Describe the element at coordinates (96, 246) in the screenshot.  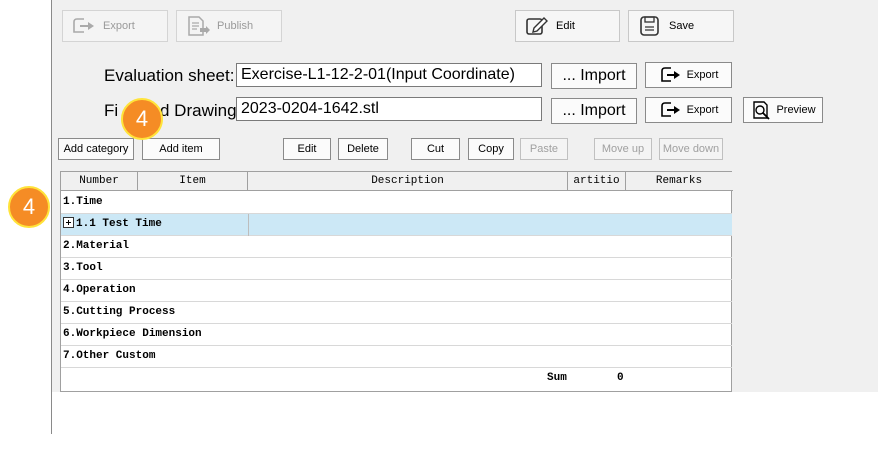
I see `row-label: 2.Material` at that location.